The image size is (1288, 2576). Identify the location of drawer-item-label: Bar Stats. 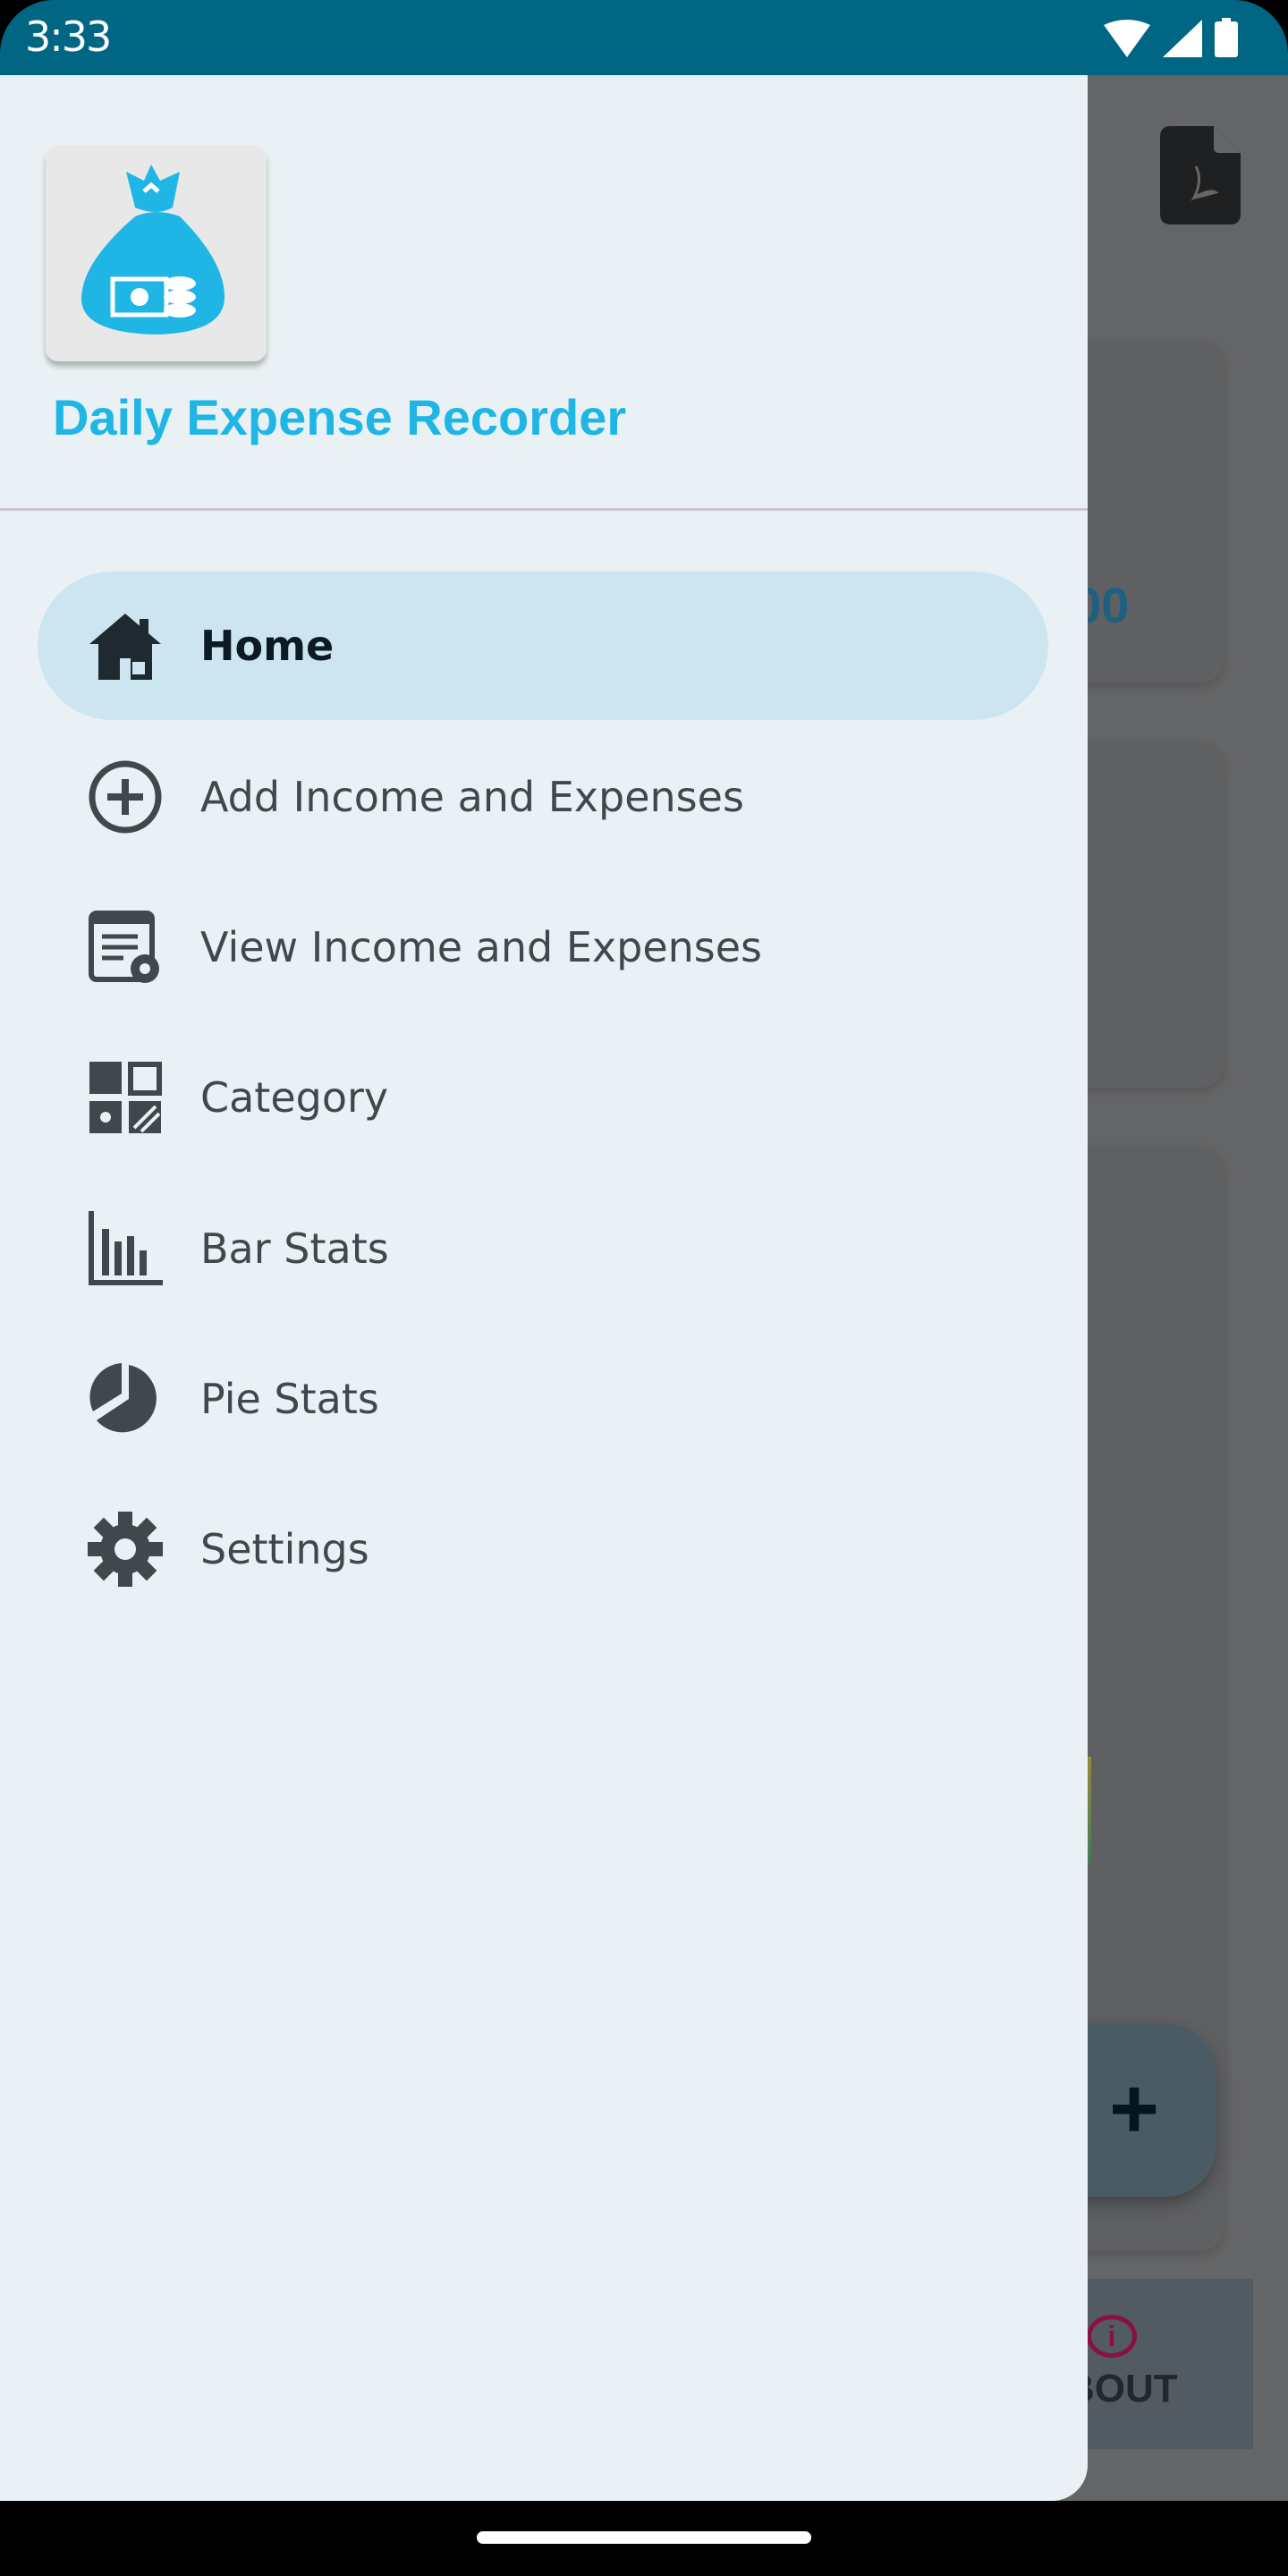
(294, 1248).